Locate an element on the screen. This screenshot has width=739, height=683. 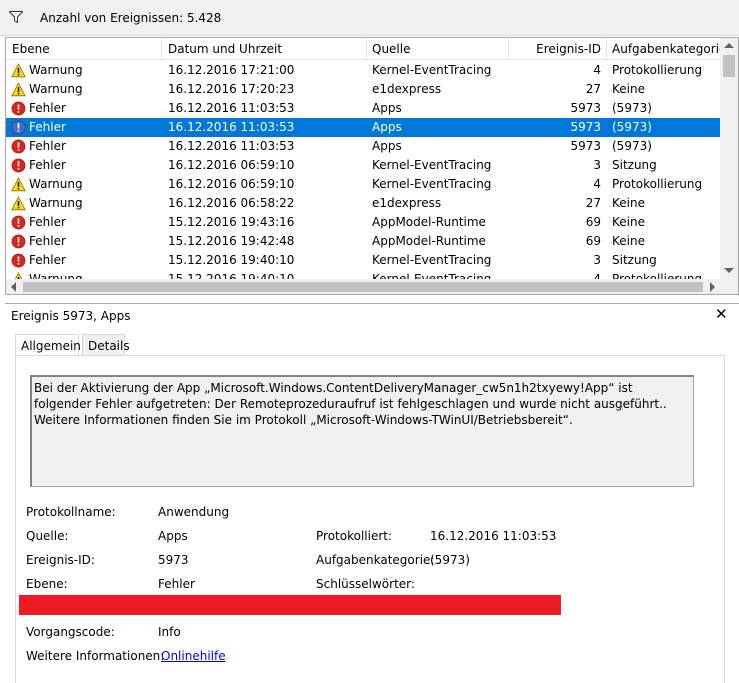
log-name-label: Protokollname: is located at coordinates (71, 512).